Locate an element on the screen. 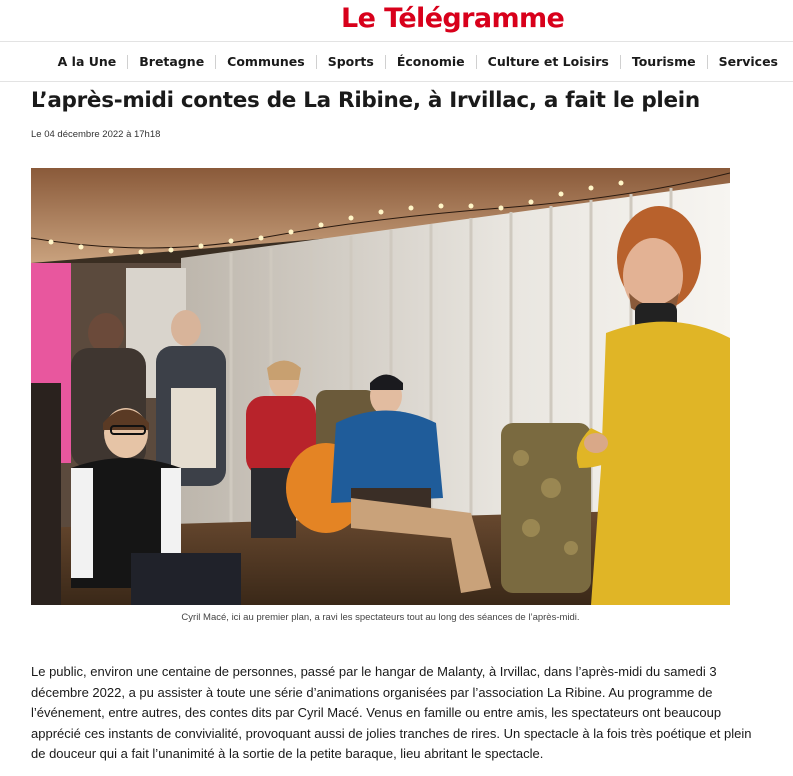 The height and width of the screenshot is (776, 793). nav-item-communes: Communes is located at coordinates (266, 62).